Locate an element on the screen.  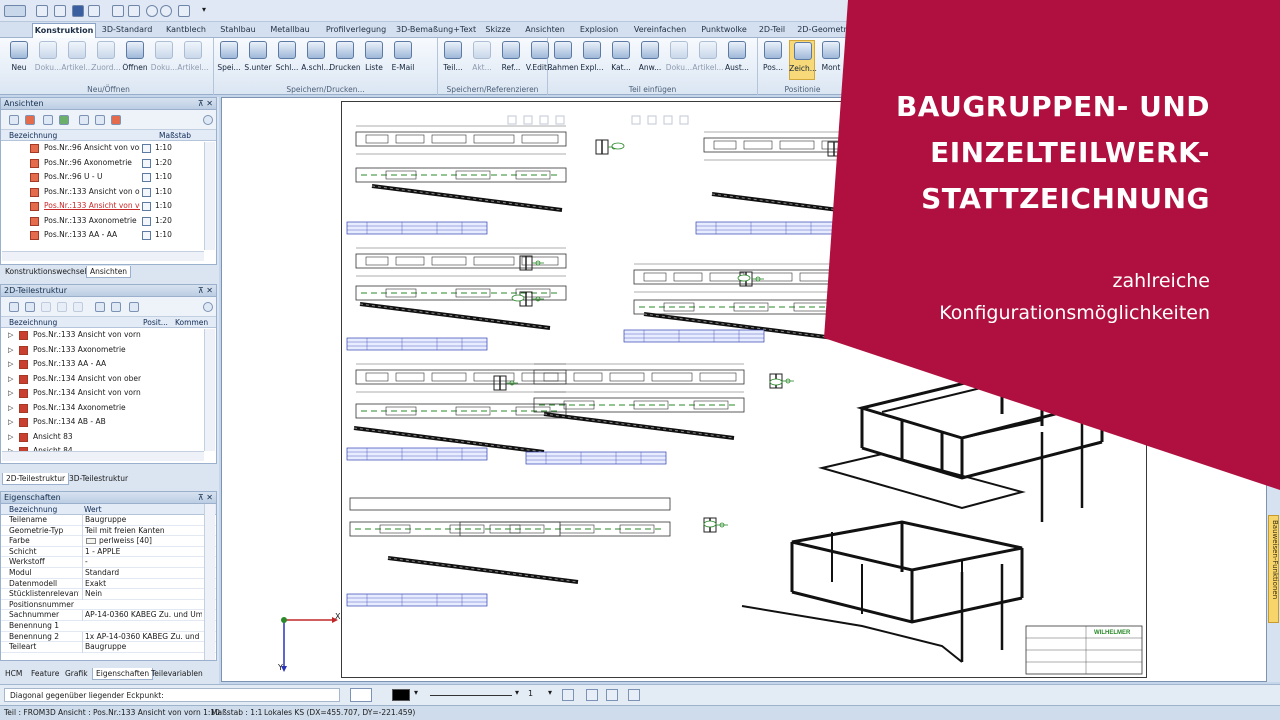
ribbon-tab-14: 2D-Geometr is located at coordinates (822, 30).